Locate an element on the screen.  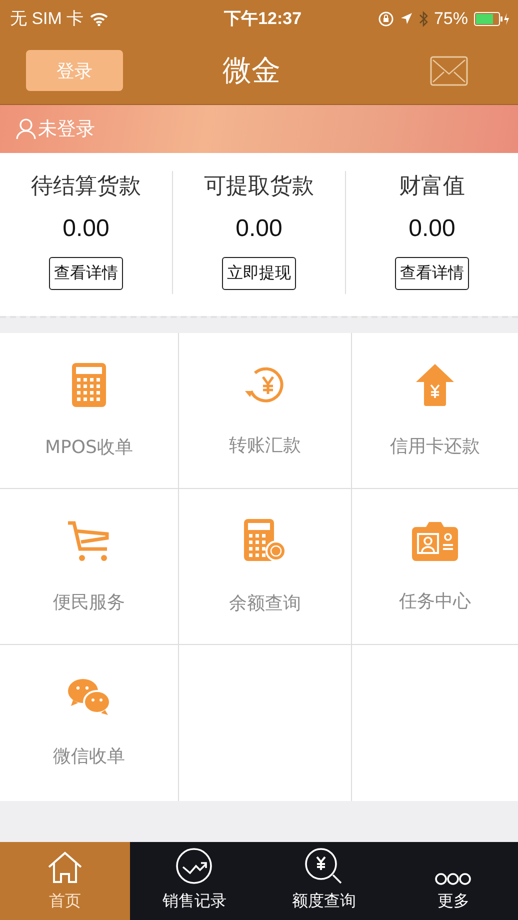
service-label: 余额查询 is located at coordinates (265, 603).